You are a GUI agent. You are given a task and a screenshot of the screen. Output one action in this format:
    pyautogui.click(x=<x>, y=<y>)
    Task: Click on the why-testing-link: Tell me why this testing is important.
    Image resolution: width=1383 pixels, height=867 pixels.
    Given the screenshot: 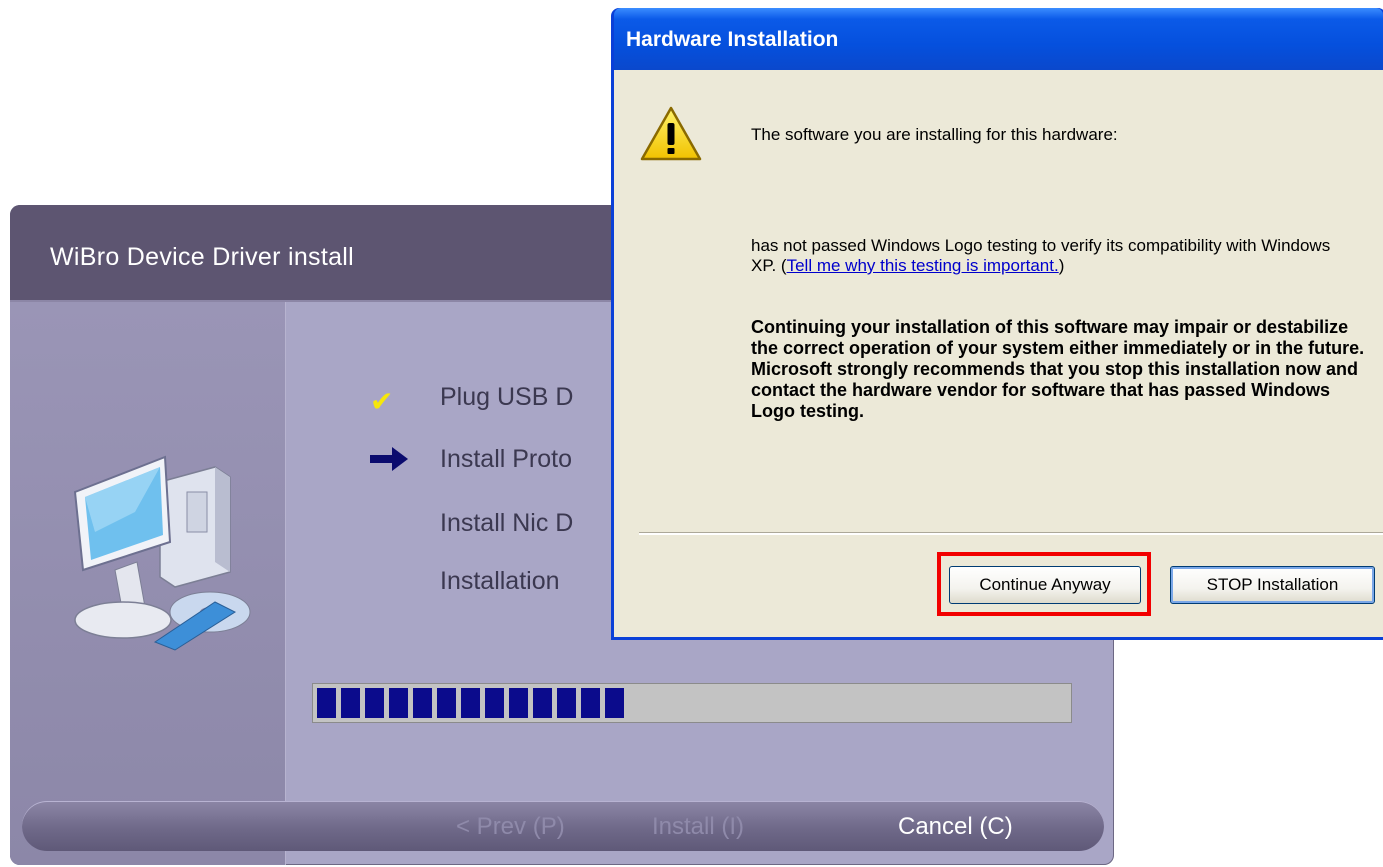 What is the action you would take?
    pyautogui.click(x=923, y=265)
    